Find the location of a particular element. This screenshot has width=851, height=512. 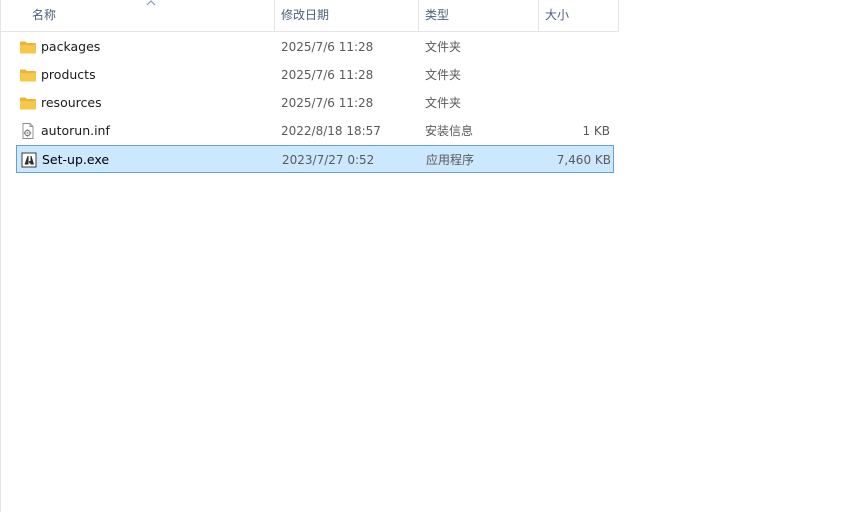

file-type: 安装信息 is located at coordinates (449, 131).